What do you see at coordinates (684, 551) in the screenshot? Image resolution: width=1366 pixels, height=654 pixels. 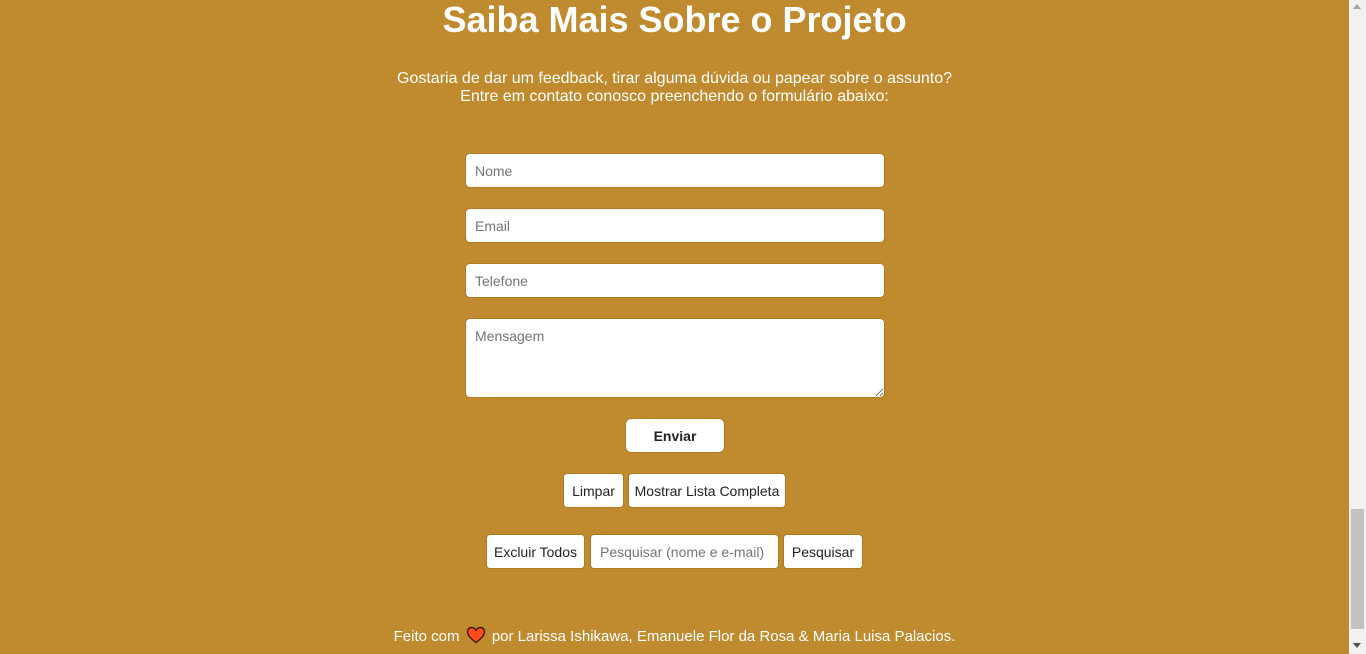 I see `search-input` at bounding box center [684, 551].